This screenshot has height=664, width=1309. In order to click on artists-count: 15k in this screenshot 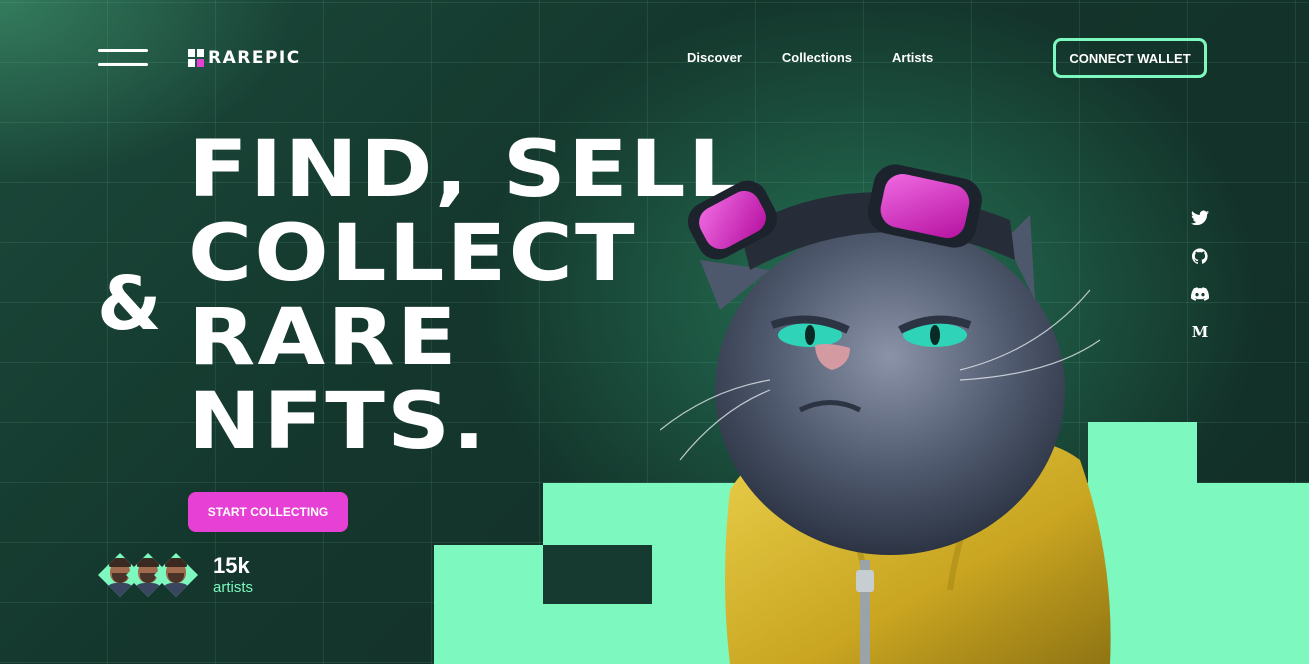, I will do `click(231, 565)`.